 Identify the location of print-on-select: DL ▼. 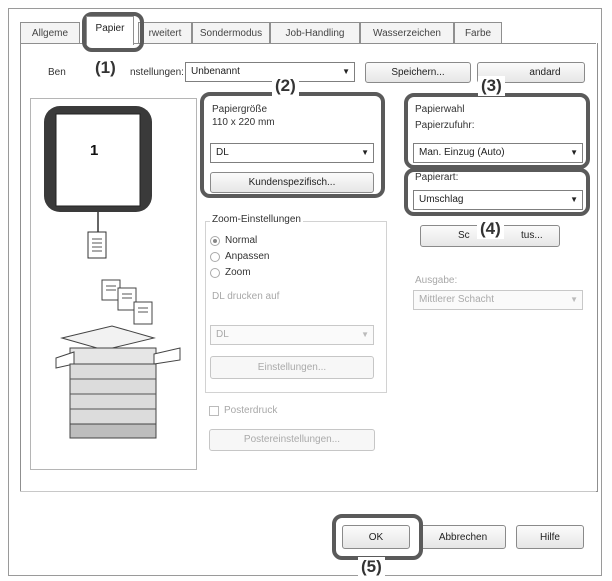
(292, 335).